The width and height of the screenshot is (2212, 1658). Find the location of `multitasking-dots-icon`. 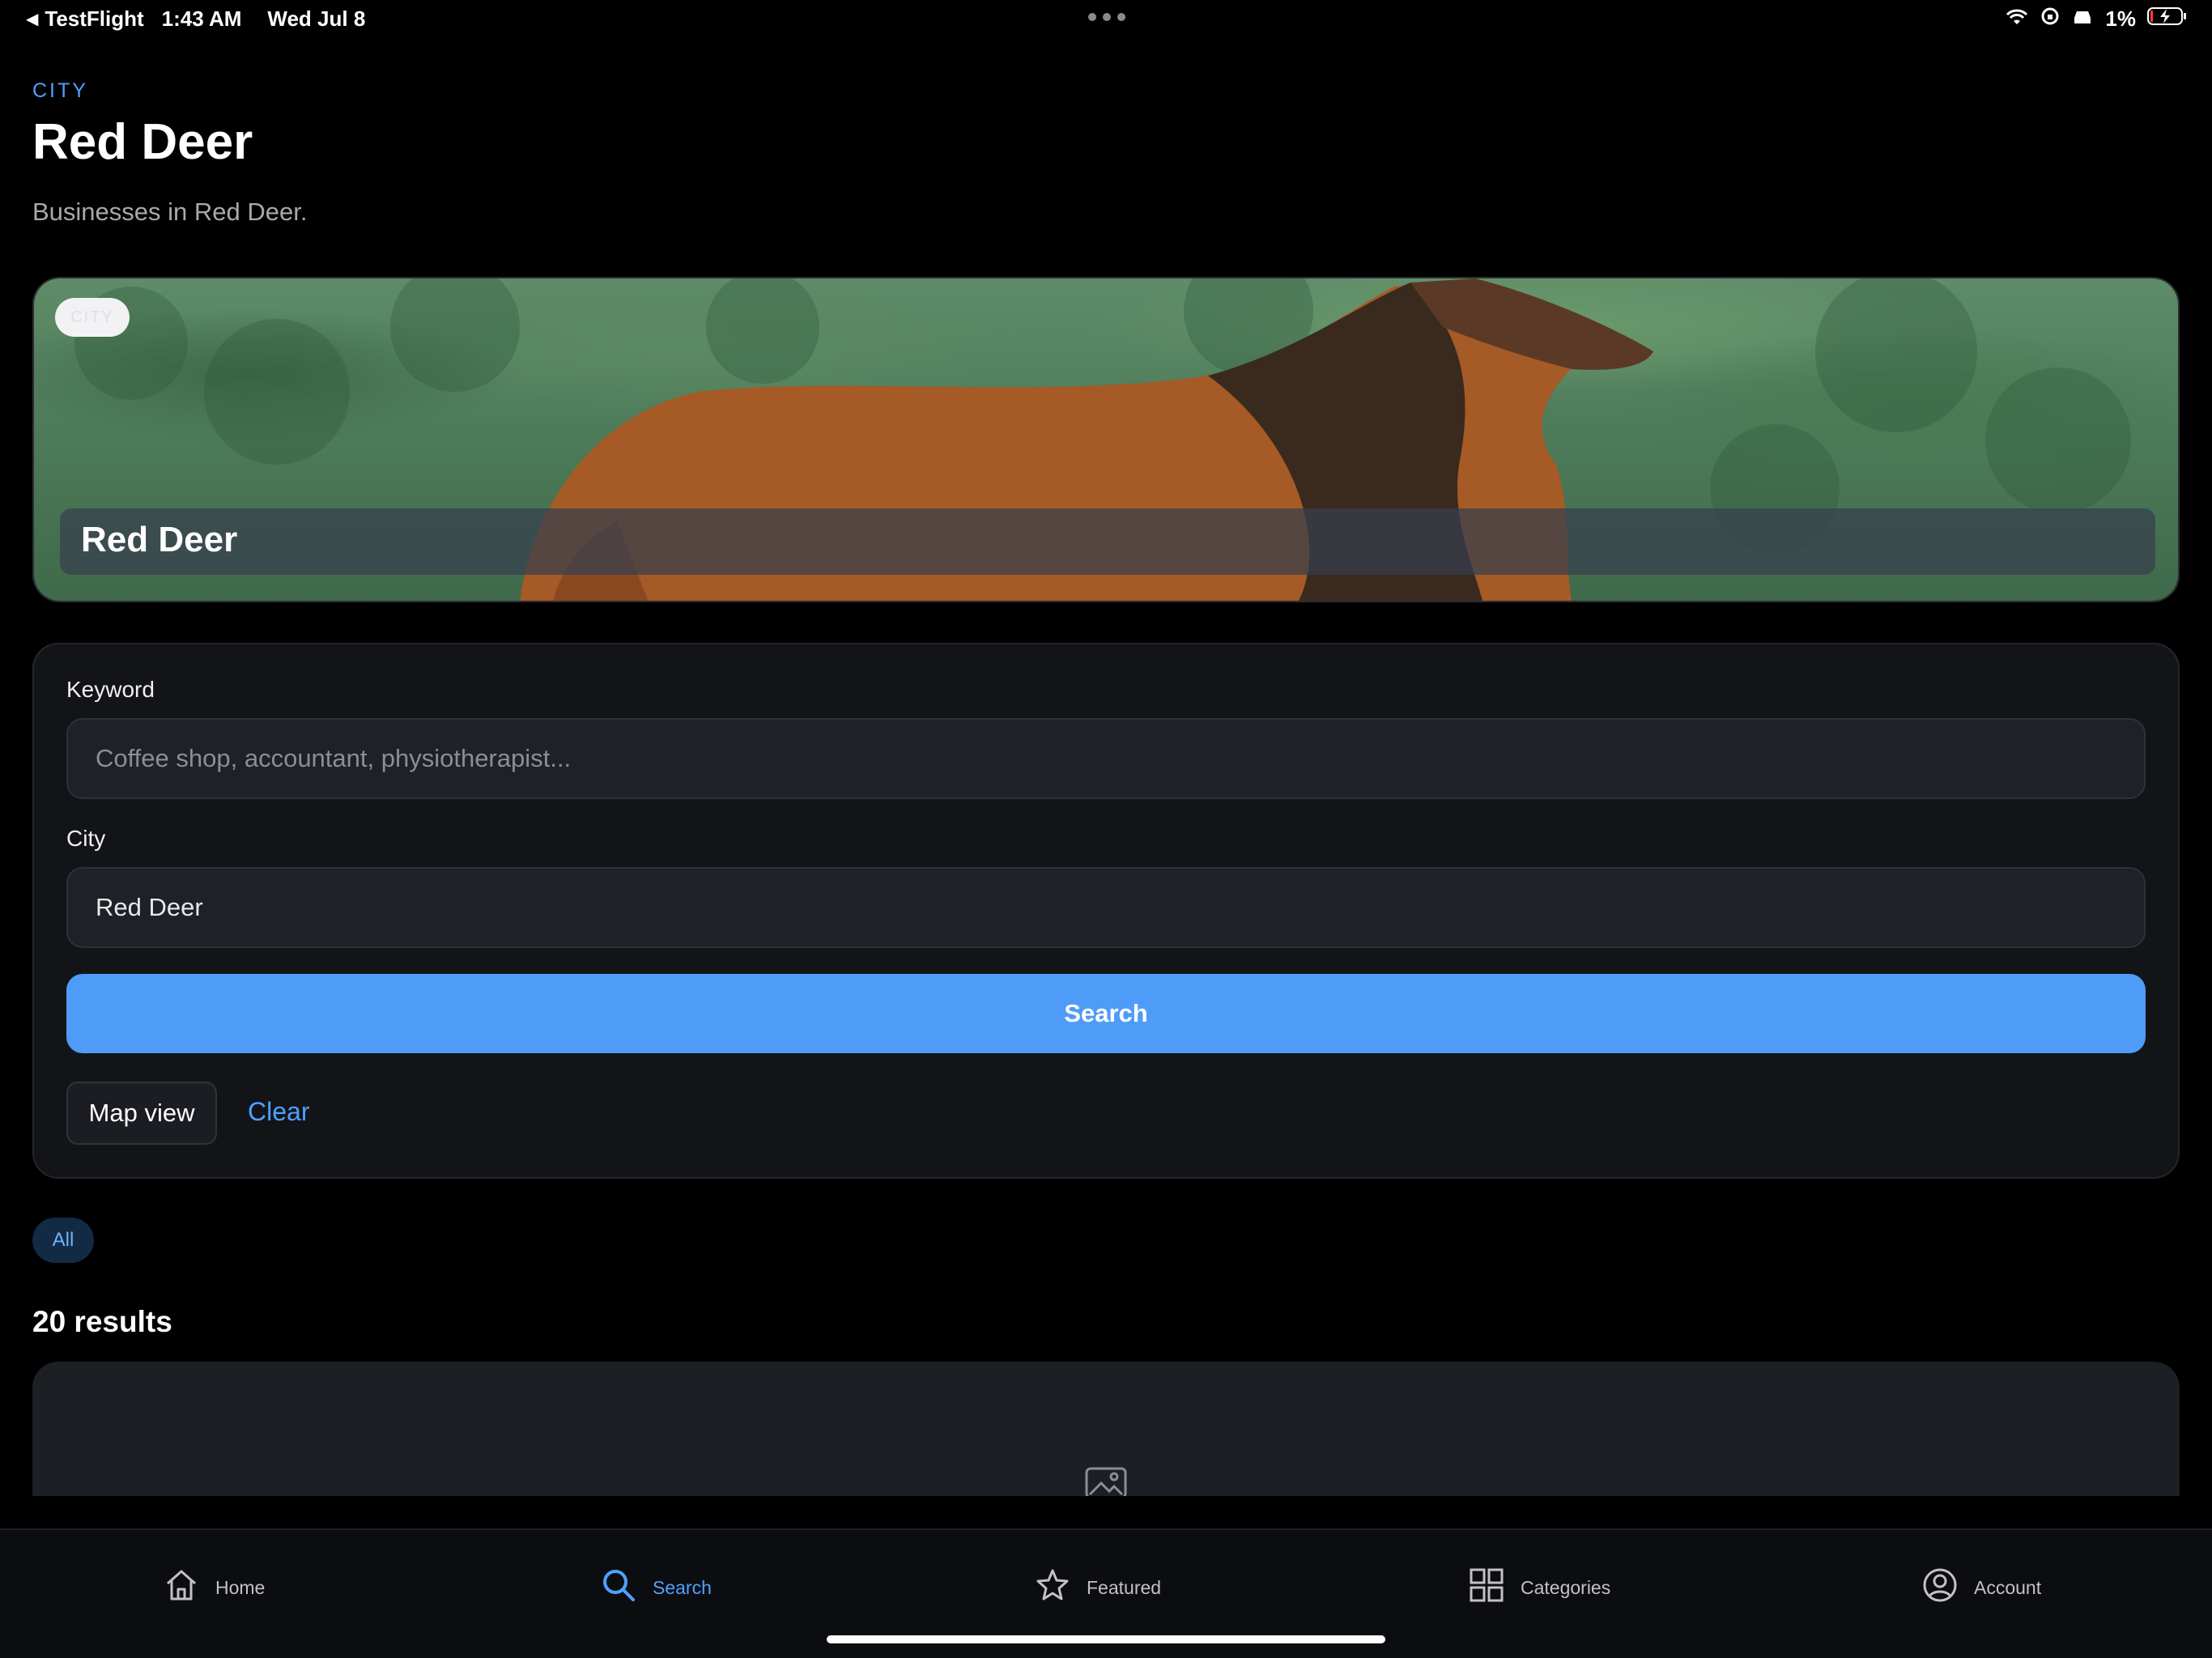

multitasking-dots-icon is located at coordinates (1106, 17).